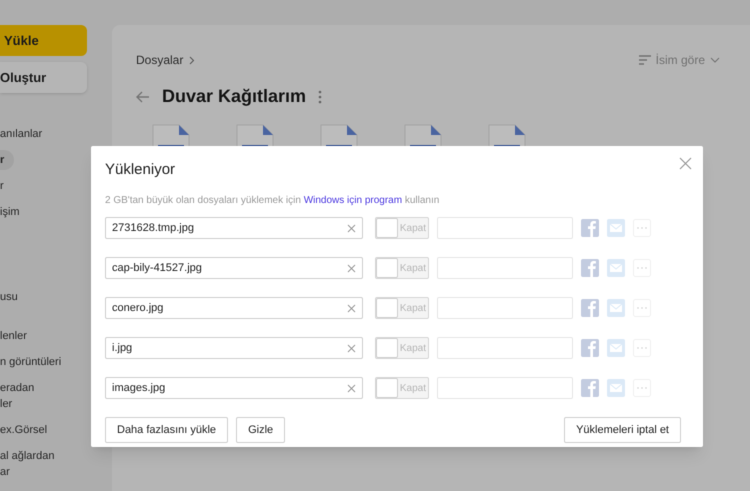 This screenshot has height=491, width=750. What do you see at coordinates (43, 77) in the screenshot?
I see `create-button: Oluştur` at bounding box center [43, 77].